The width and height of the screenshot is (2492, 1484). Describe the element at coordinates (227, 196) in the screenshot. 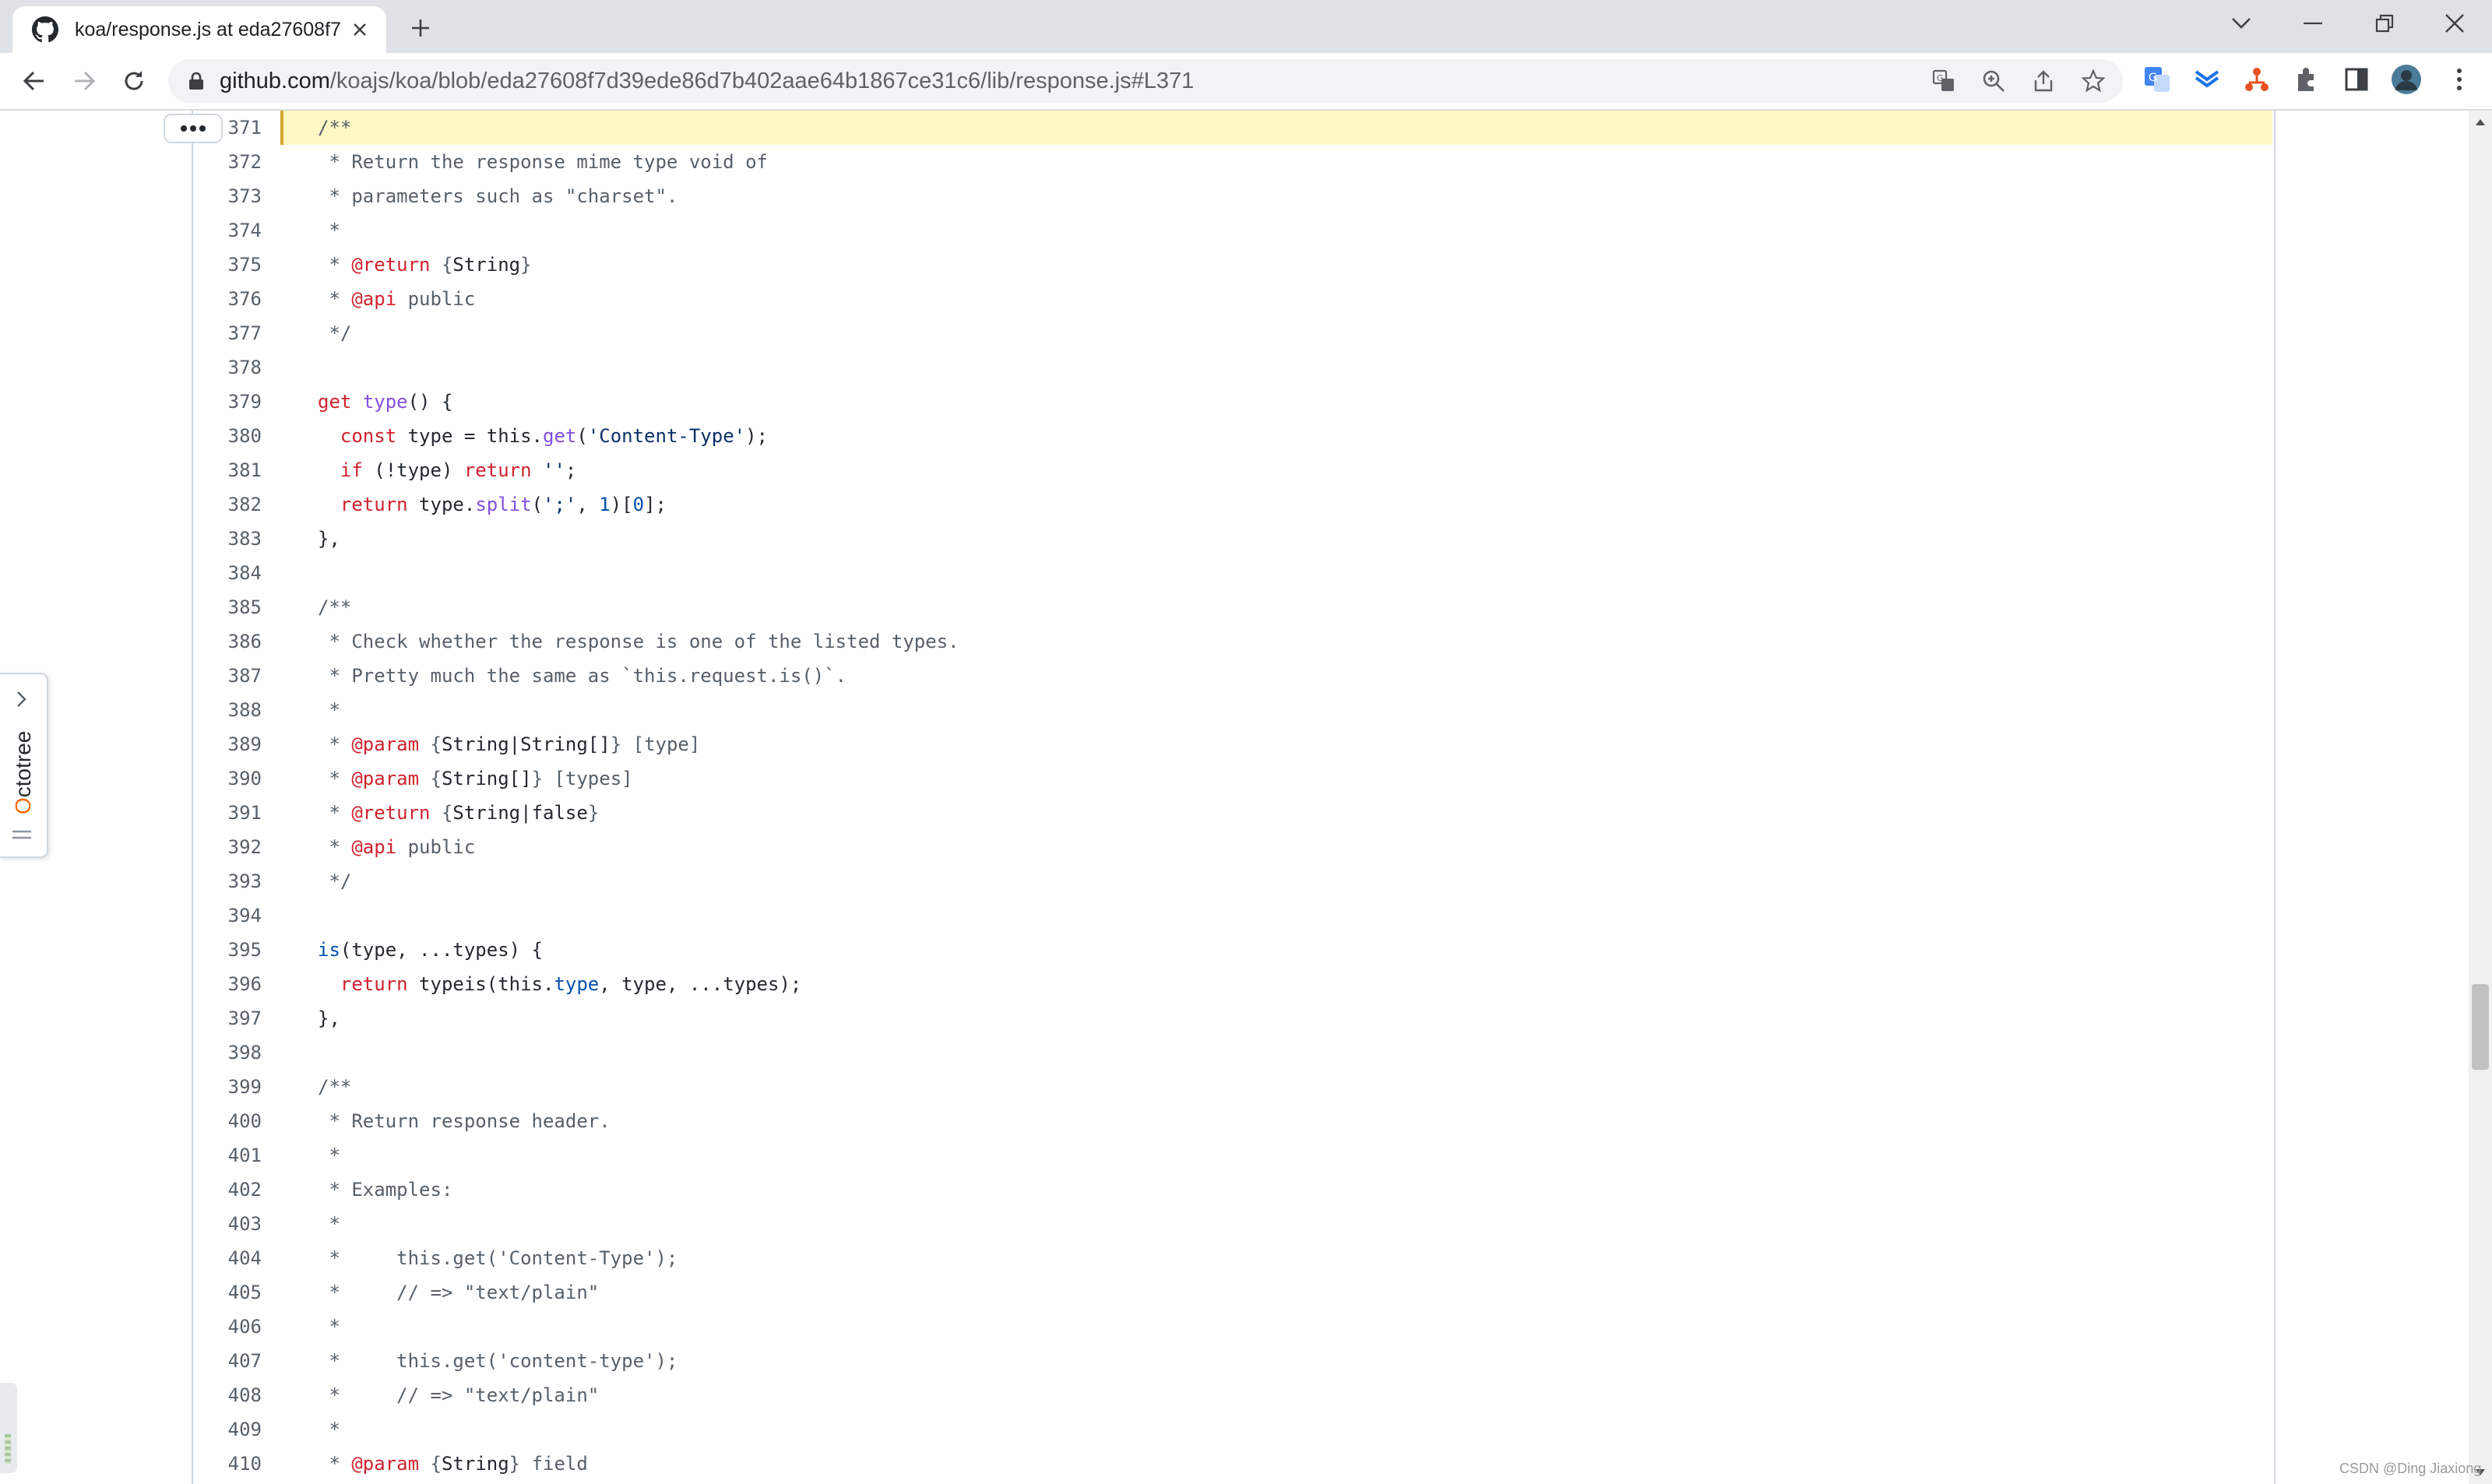

I see `line-number: 373` at that location.